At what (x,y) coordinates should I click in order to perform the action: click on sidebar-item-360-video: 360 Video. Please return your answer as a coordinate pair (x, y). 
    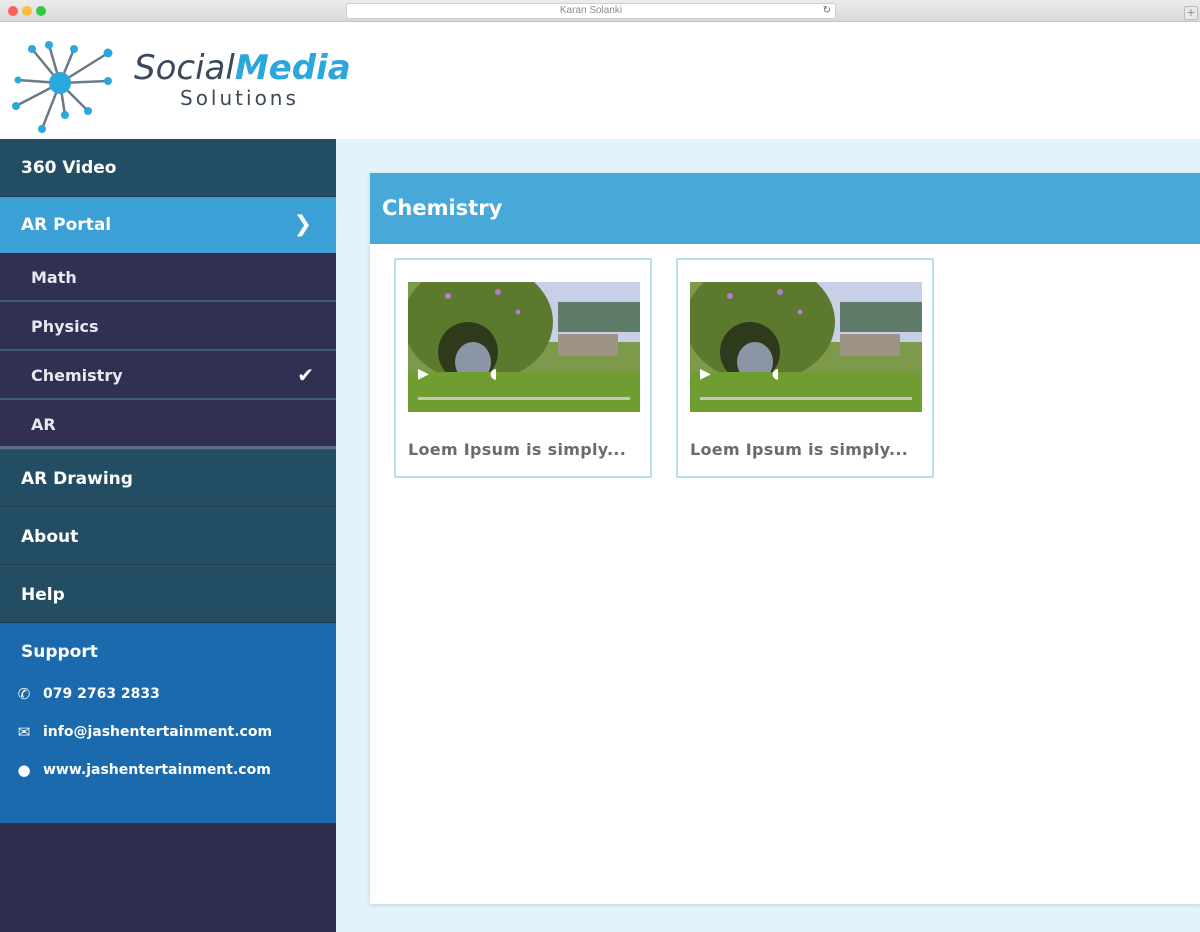
    Looking at the image, I should click on (168, 168).